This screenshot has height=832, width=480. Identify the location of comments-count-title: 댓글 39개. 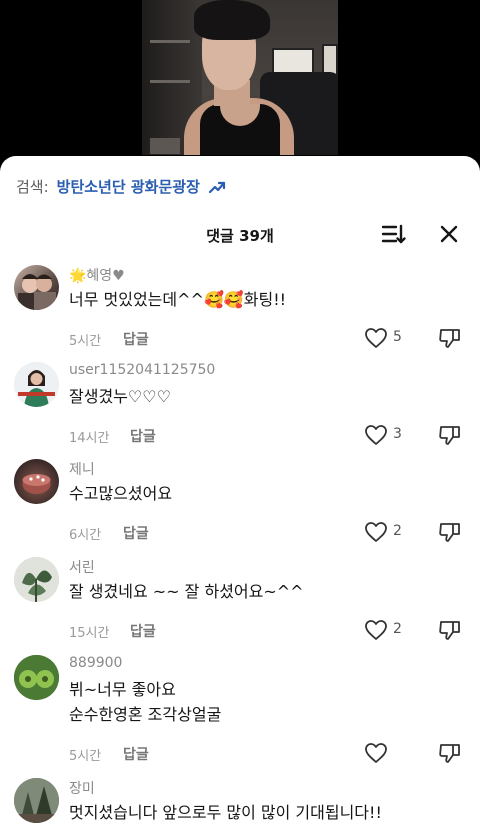
(240, 236).